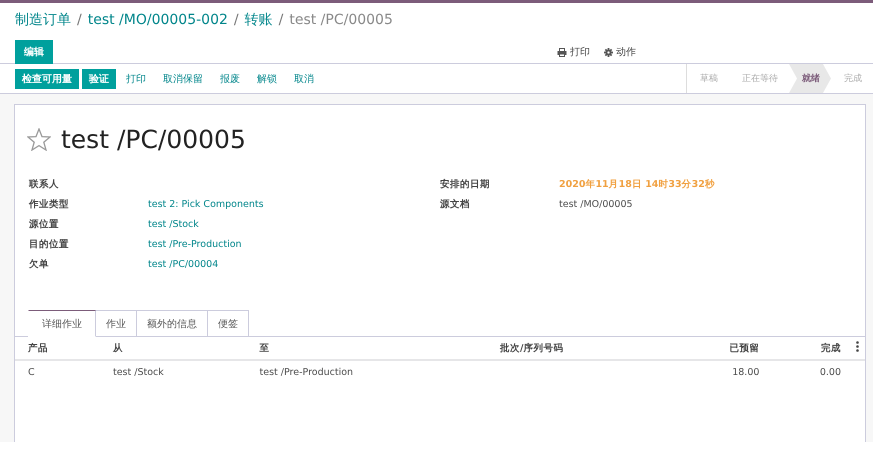 This screenshot has width=873, height=449. I want to click on column-header: 已预留, so click(717, 348).